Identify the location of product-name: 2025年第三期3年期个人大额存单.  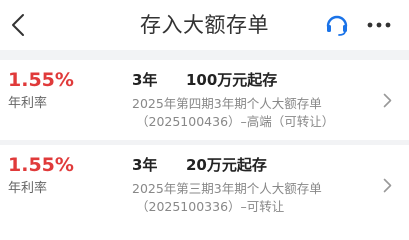
(227, 188).